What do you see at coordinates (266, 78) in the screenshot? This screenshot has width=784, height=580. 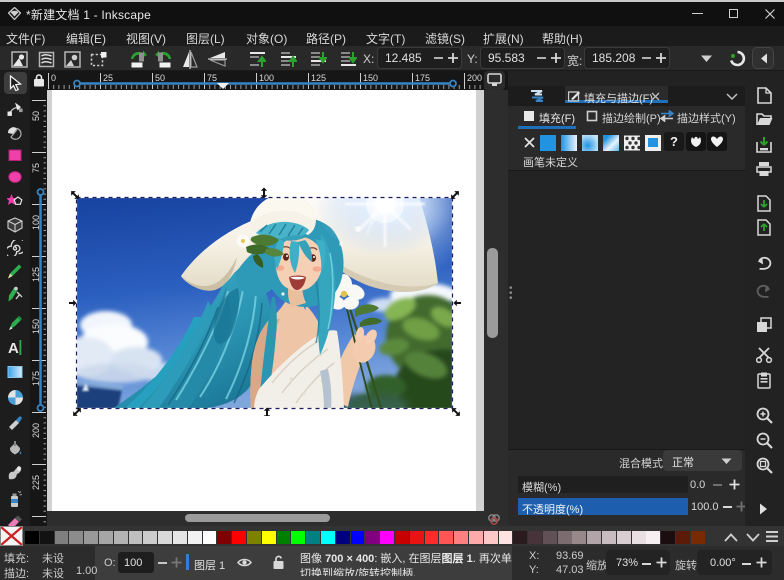 I see `svg-text: 100` at bounding box center [266, 78].